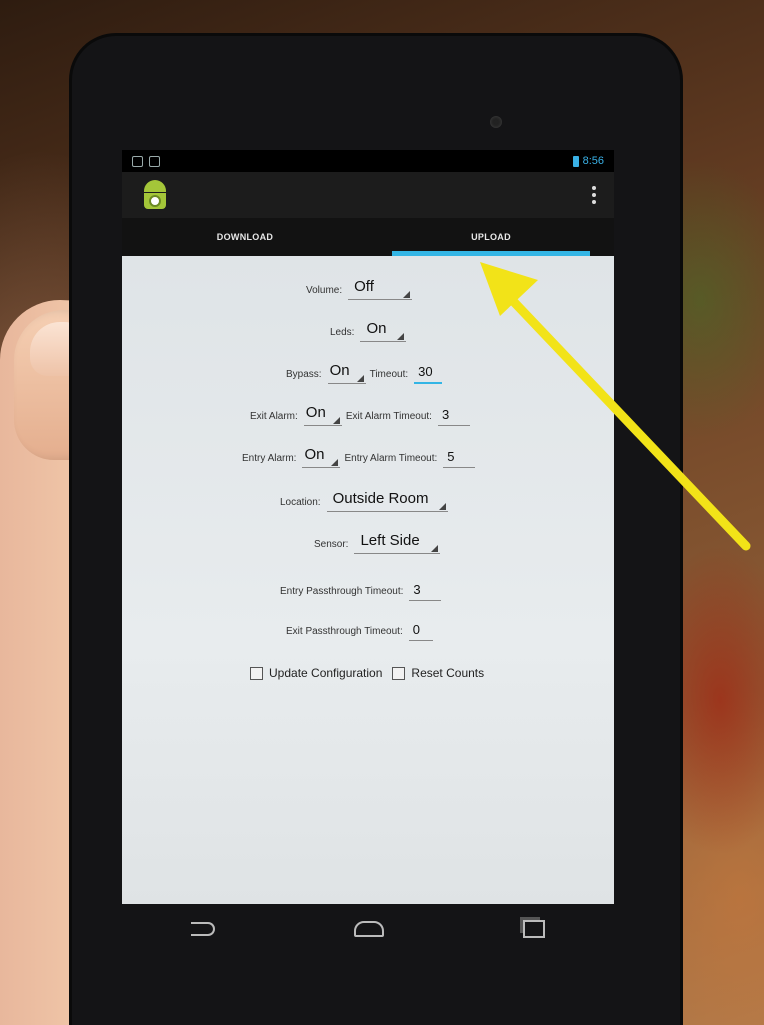 The height and width of the screenshot is (1025, 764). What do you see at coordinates (155, 195) in the screenshot?
I see `android-app-icon` at bounding box center [155, 195].